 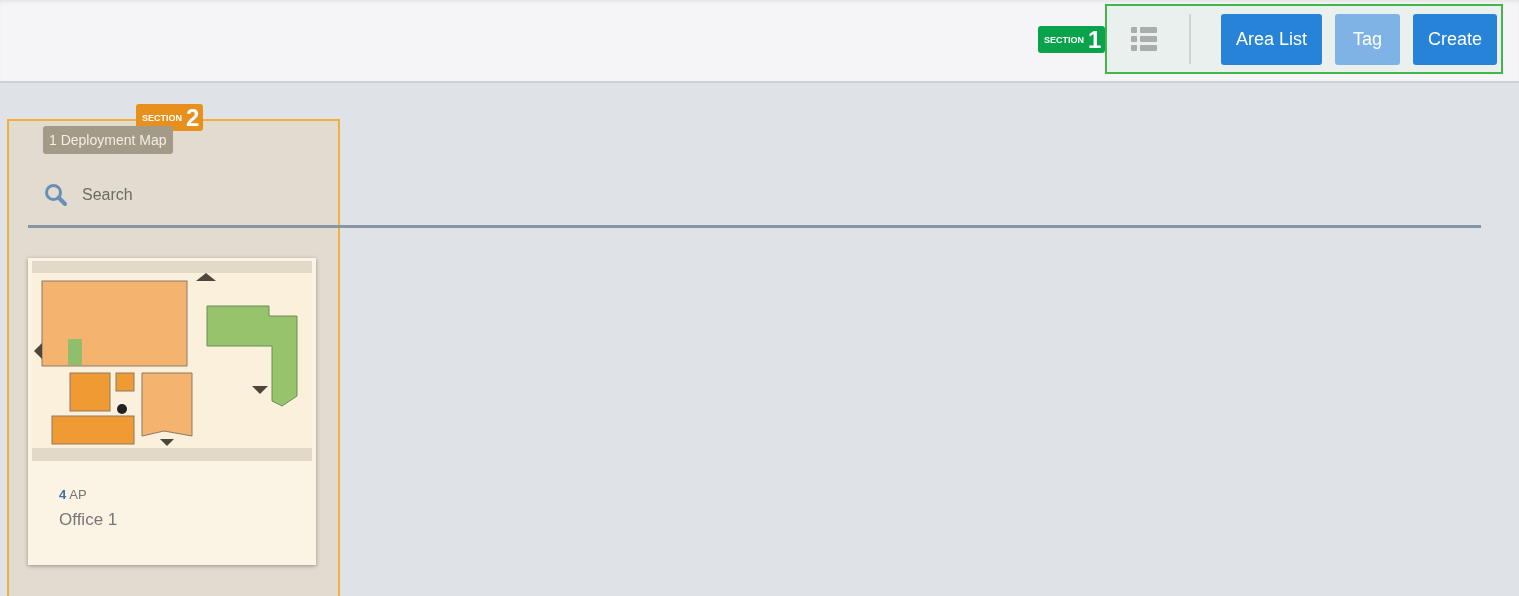 What do you see at coordinates (1454, 39) in the screenshot?
I see `toolbar-button: Create` at bounding box center [1454, 39].